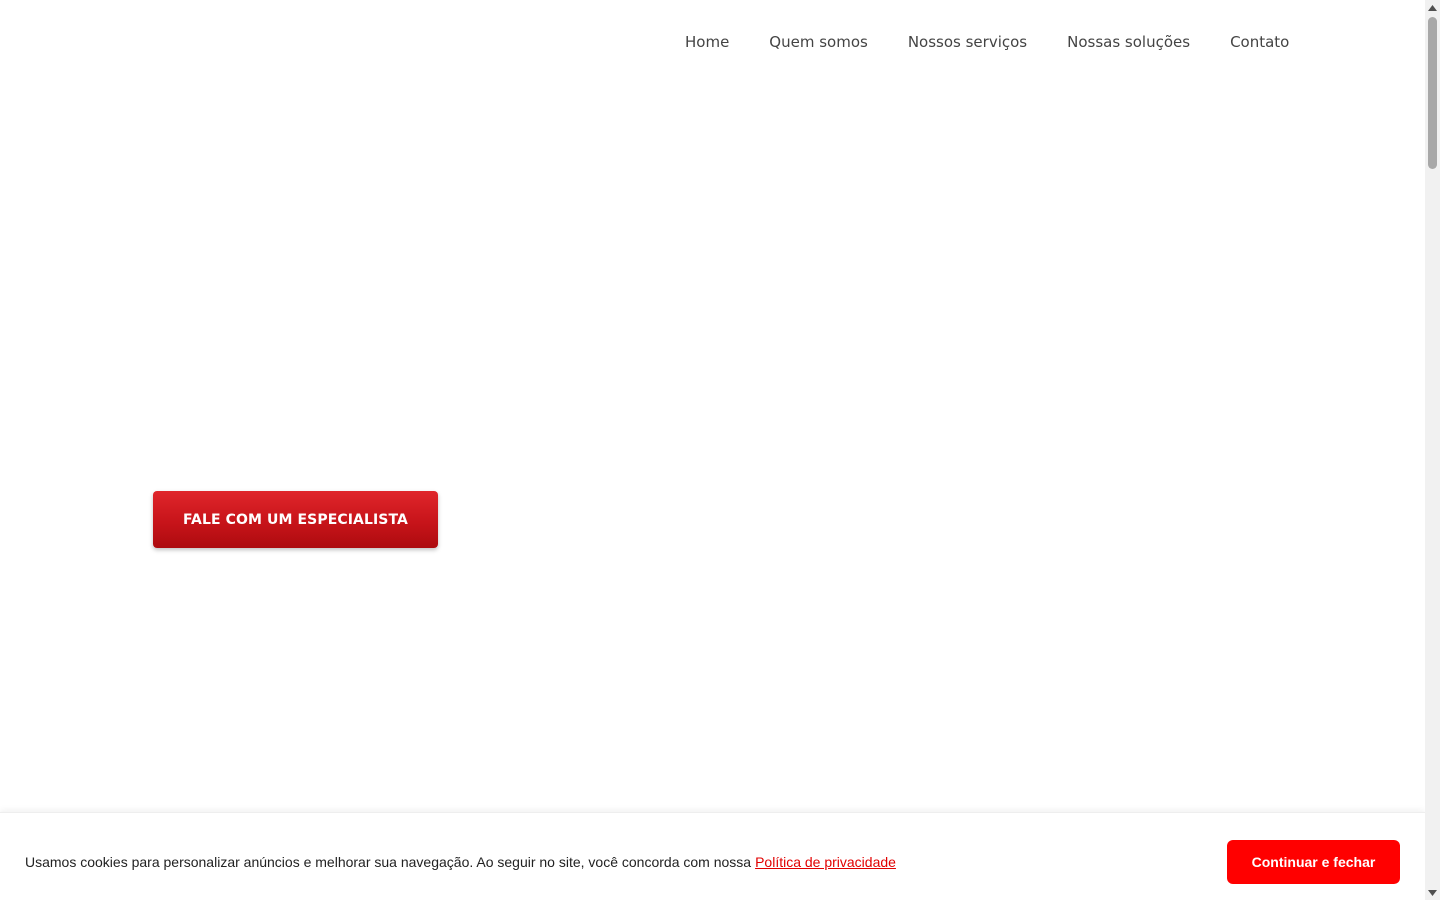 The height and width of the screenshot is (900, 1440). I want to click on chevron-up-icon, so click(1432, 7).